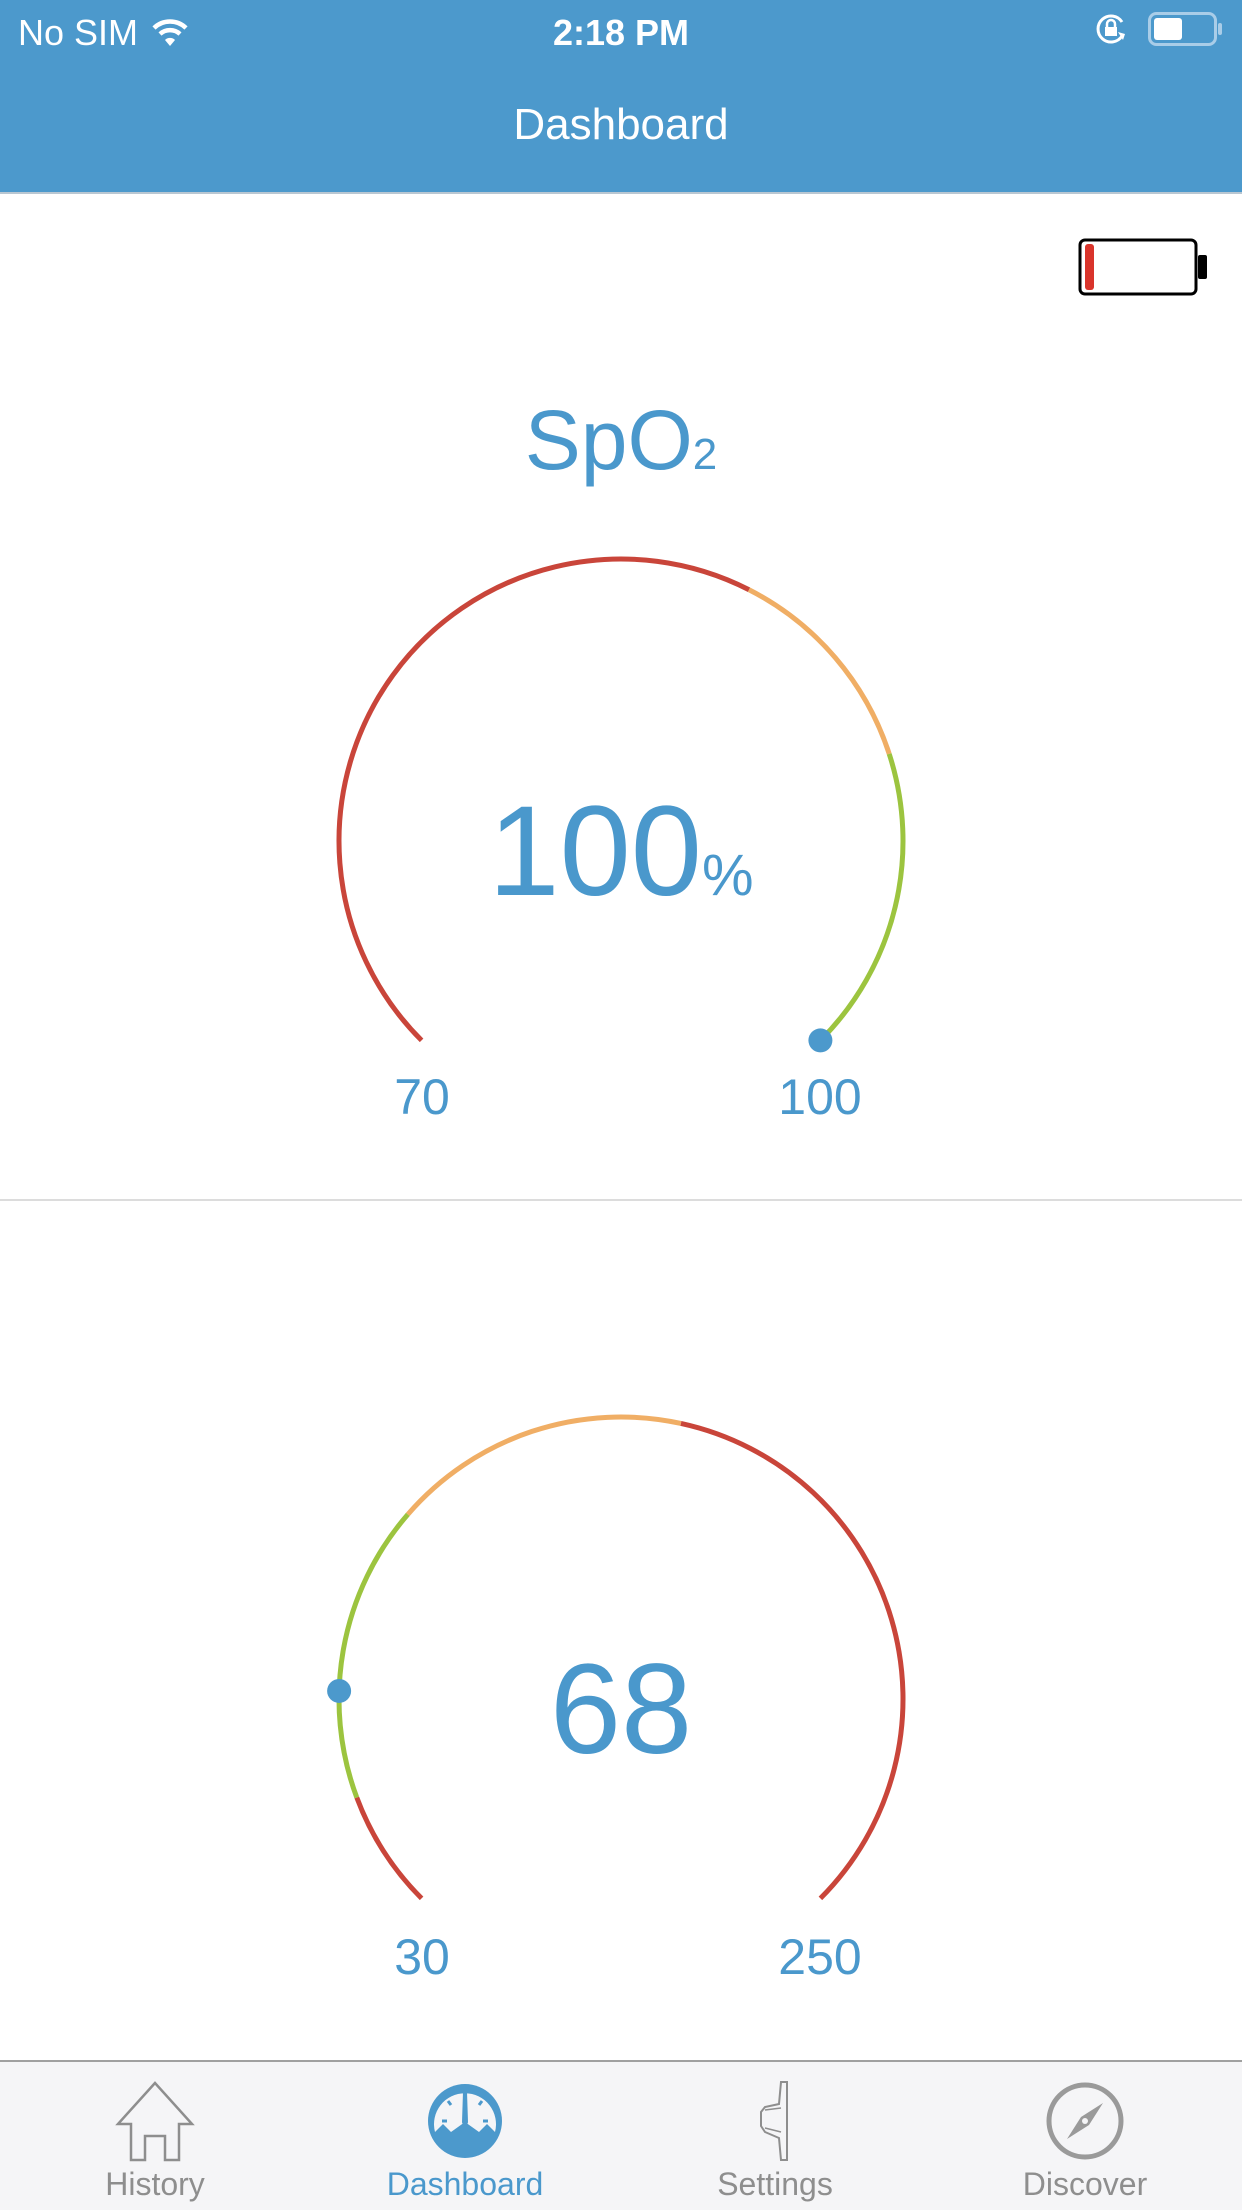 The height and width of the screenshot is (2210, 1242). I want to click on status-time: 2:18 PM, so click(621, 32).